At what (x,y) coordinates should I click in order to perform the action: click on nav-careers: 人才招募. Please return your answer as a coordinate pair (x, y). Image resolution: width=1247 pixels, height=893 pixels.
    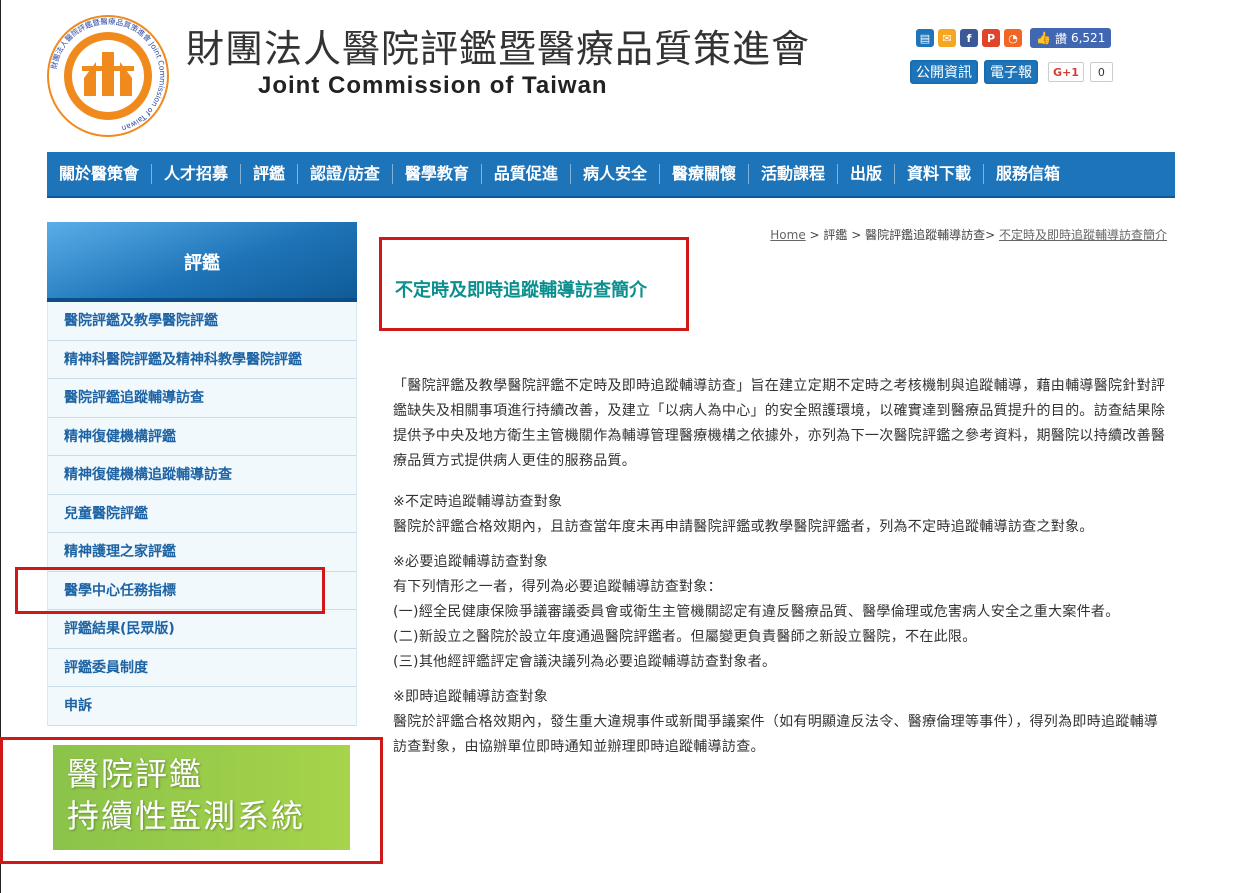
    Looking at the image, I should click on (197, 174).